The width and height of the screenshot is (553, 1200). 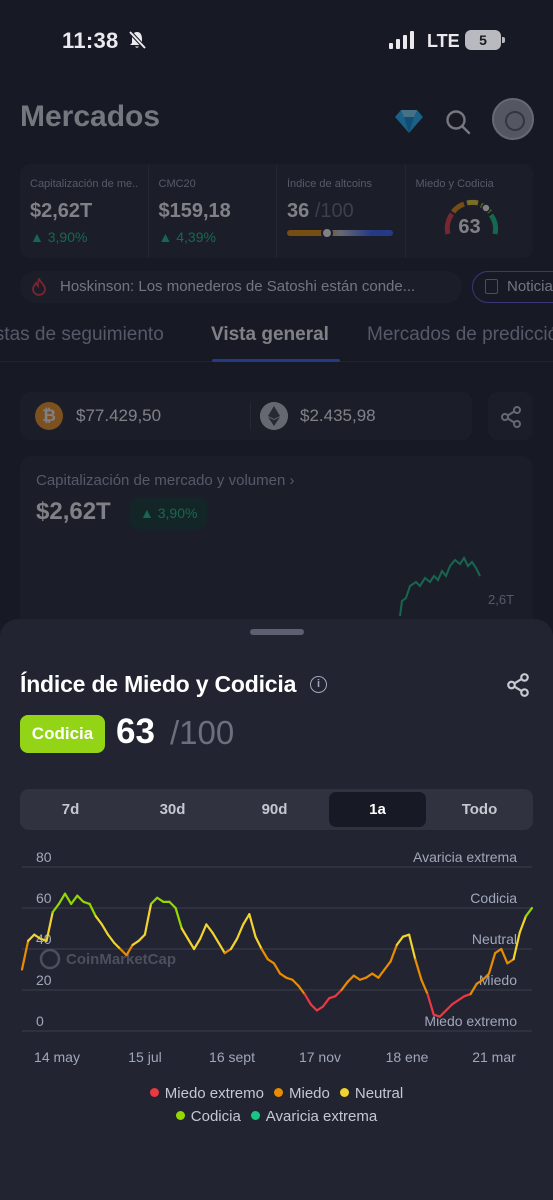 I want to click on tab-overview: Vista general, so click(x=270, y=335).